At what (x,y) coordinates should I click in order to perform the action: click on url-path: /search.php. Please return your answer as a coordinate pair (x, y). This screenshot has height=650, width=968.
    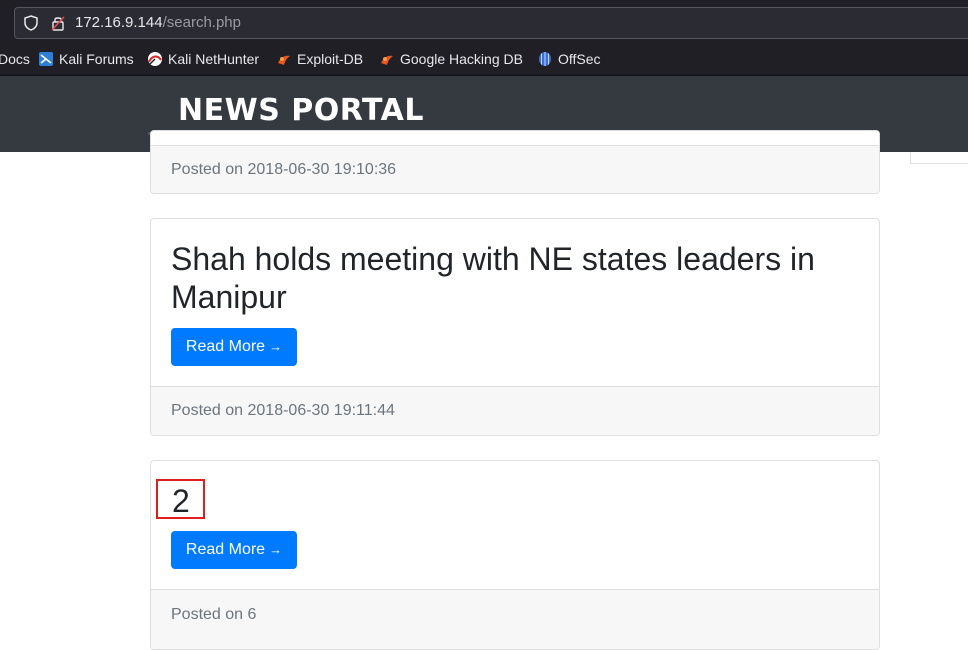
    Looking at the image, I should click on (201, 22).